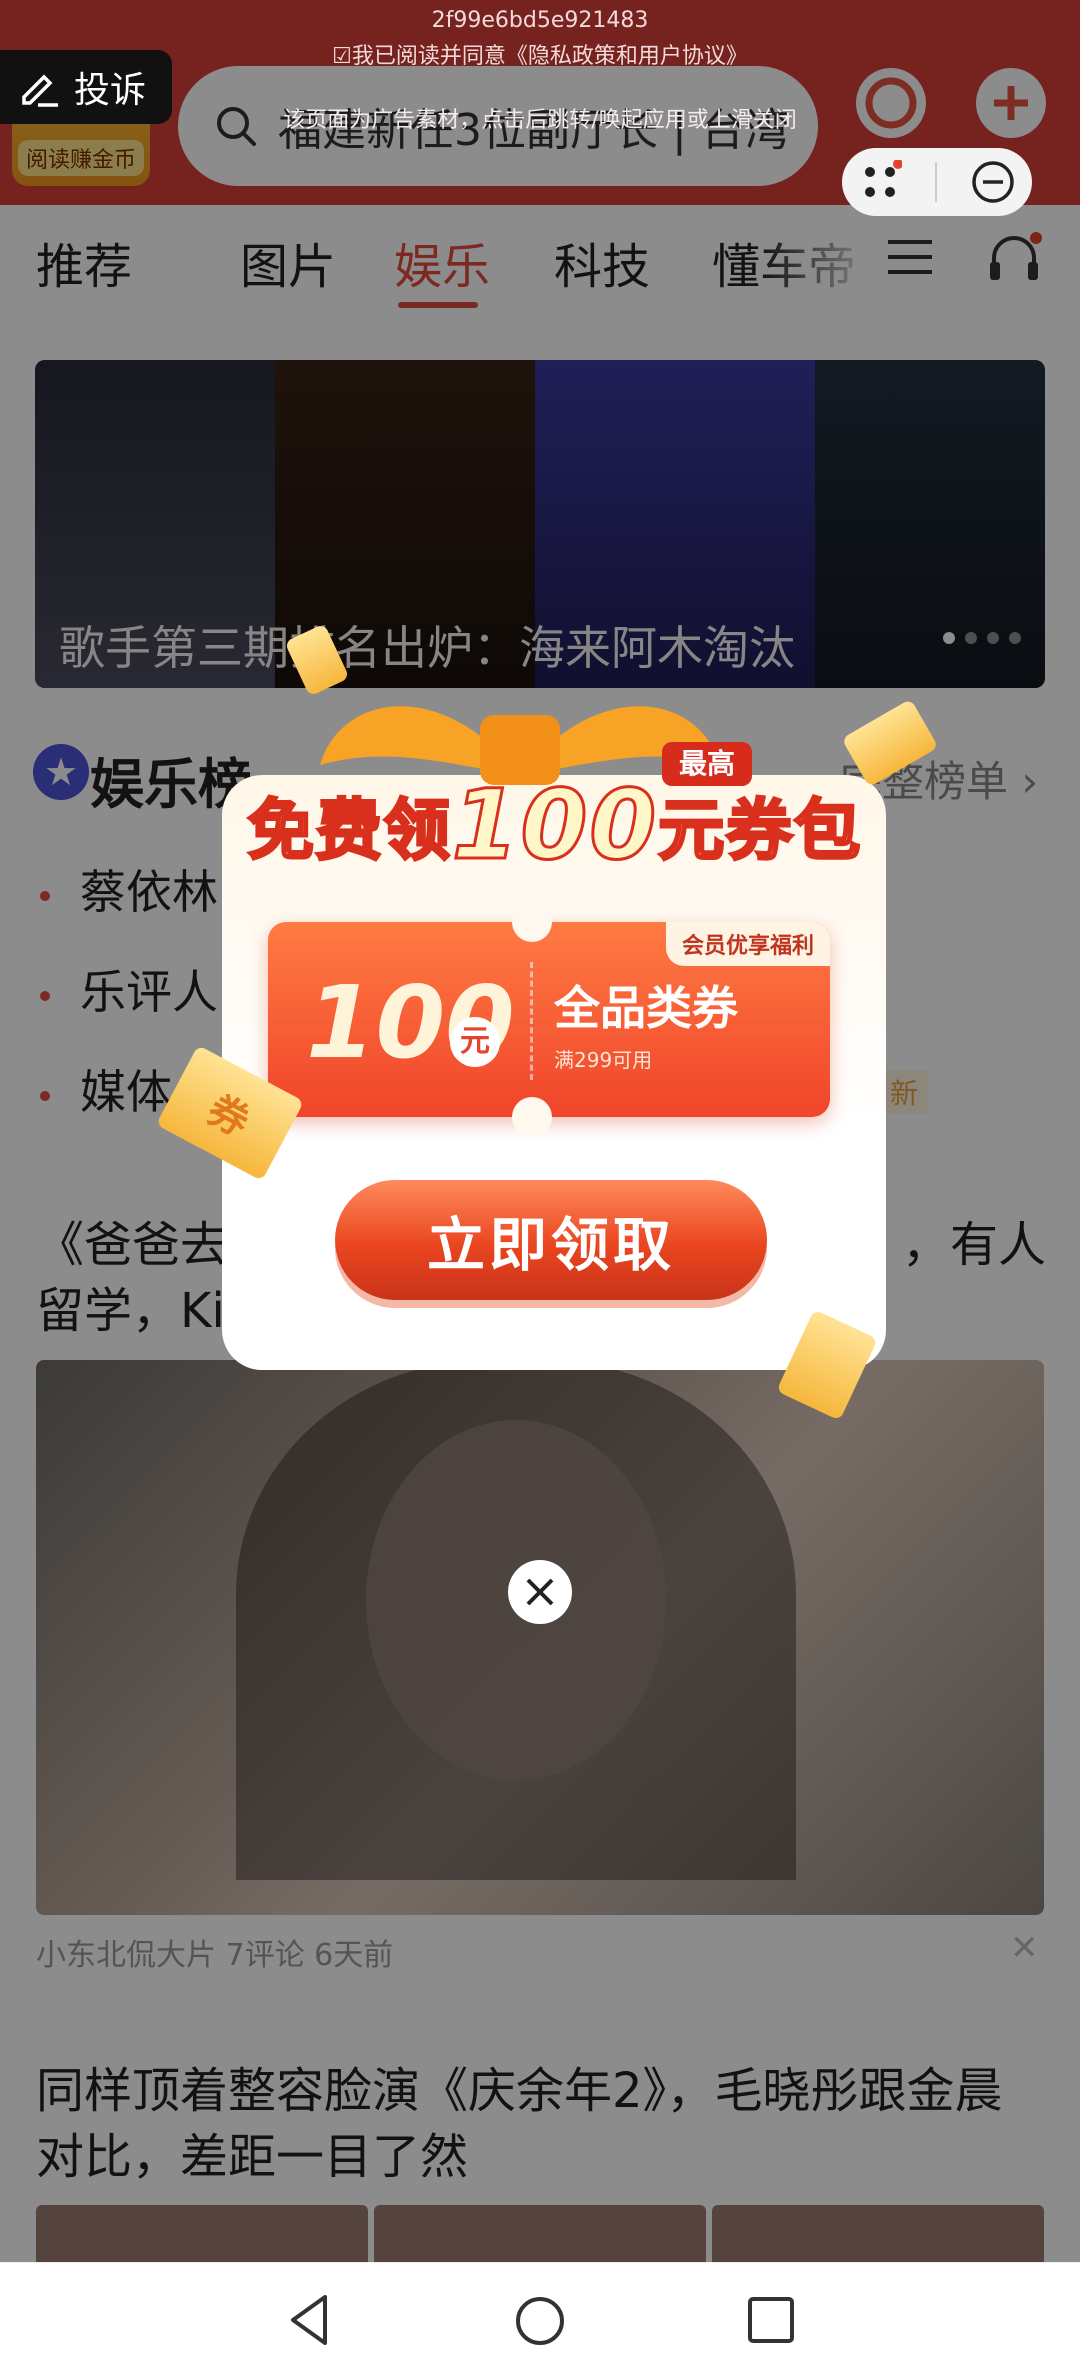 The image size is (1080, 2377). I want to click on close-icon, so click(540, 1592).